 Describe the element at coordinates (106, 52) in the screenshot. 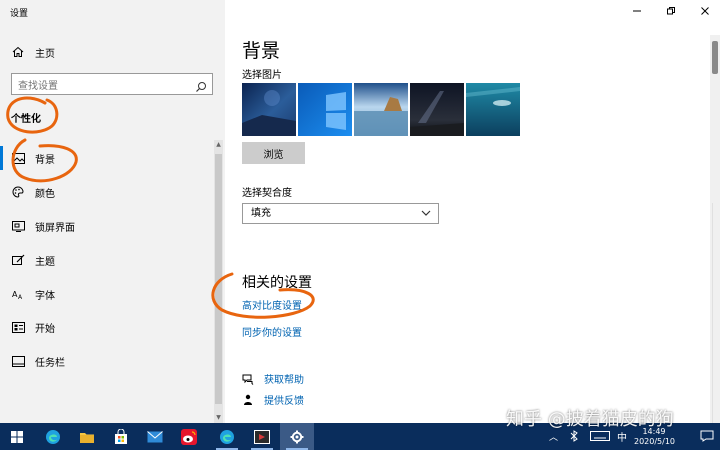

I see `nav-home: 主页` at that location.